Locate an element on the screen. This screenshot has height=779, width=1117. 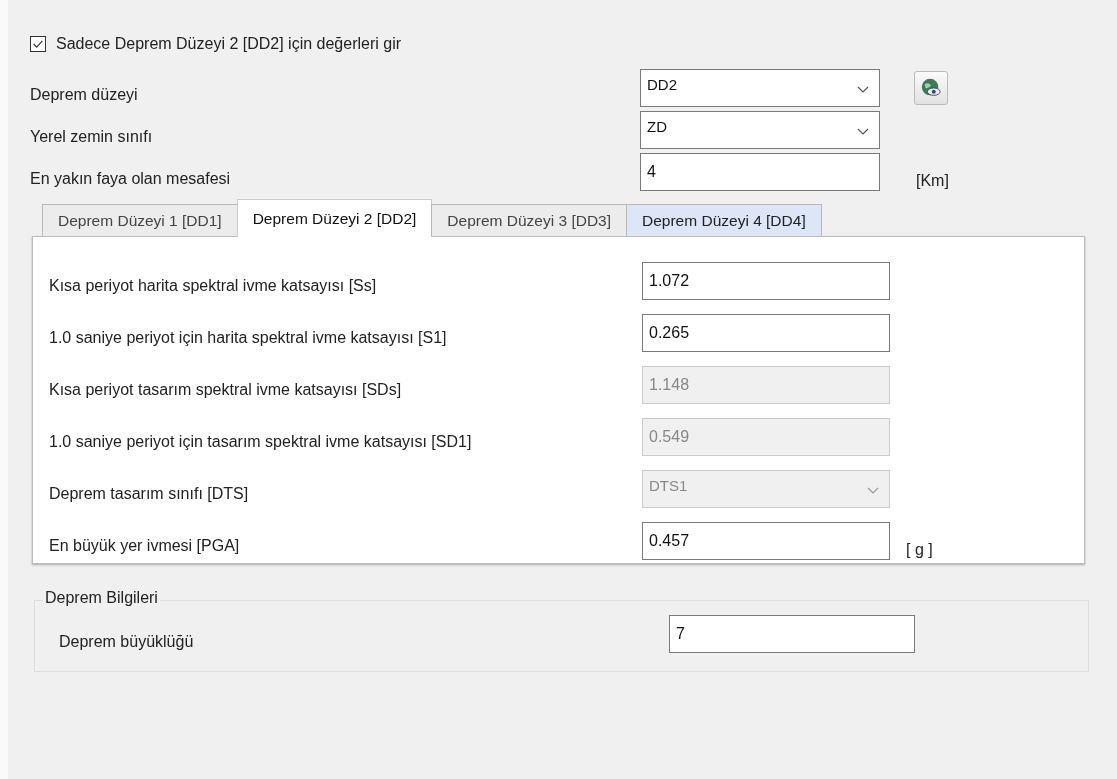
field-label: Deprem tasarım sınıfı [DTS] is located at coordinates (149, 493).